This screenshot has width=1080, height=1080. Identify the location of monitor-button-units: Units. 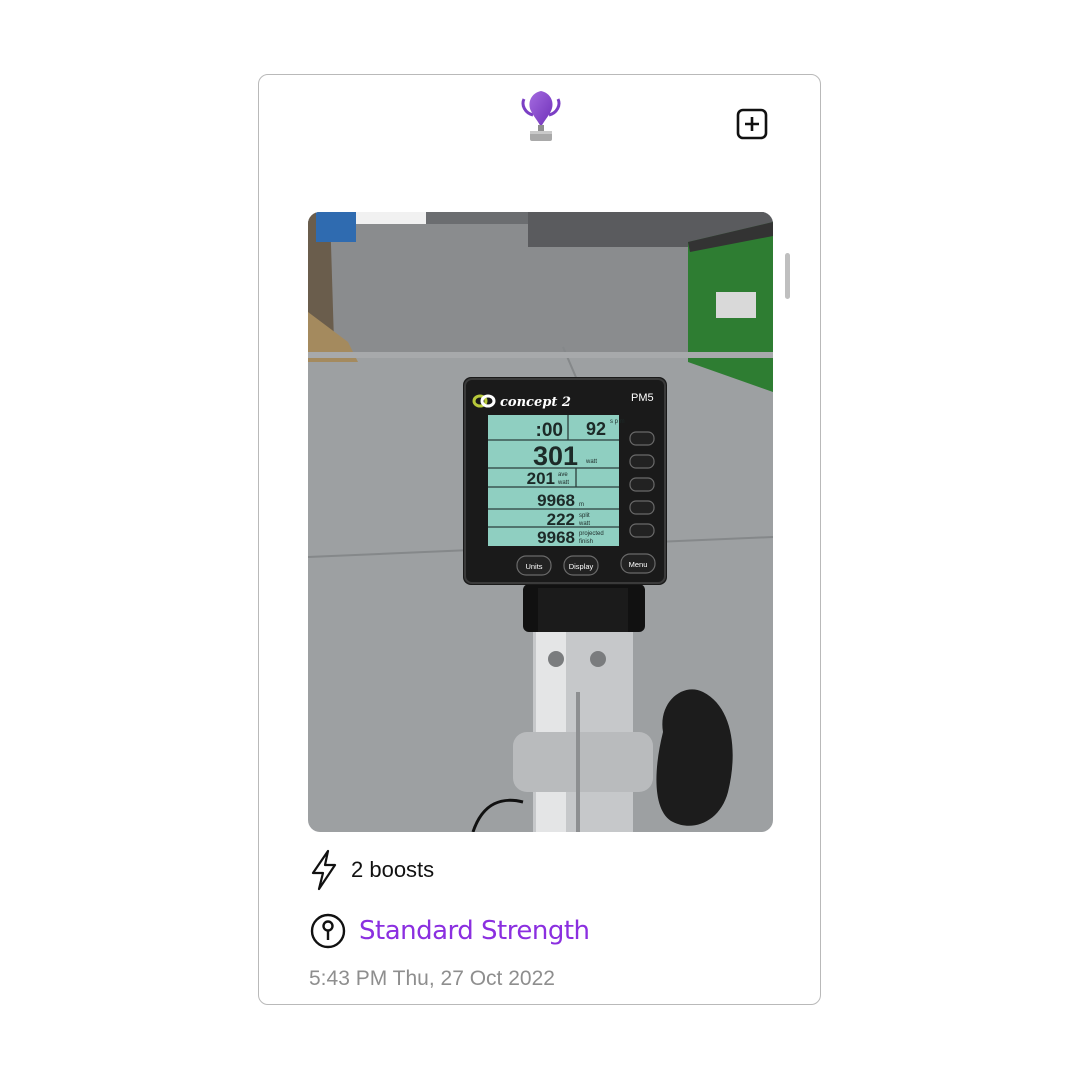
(533, 566).